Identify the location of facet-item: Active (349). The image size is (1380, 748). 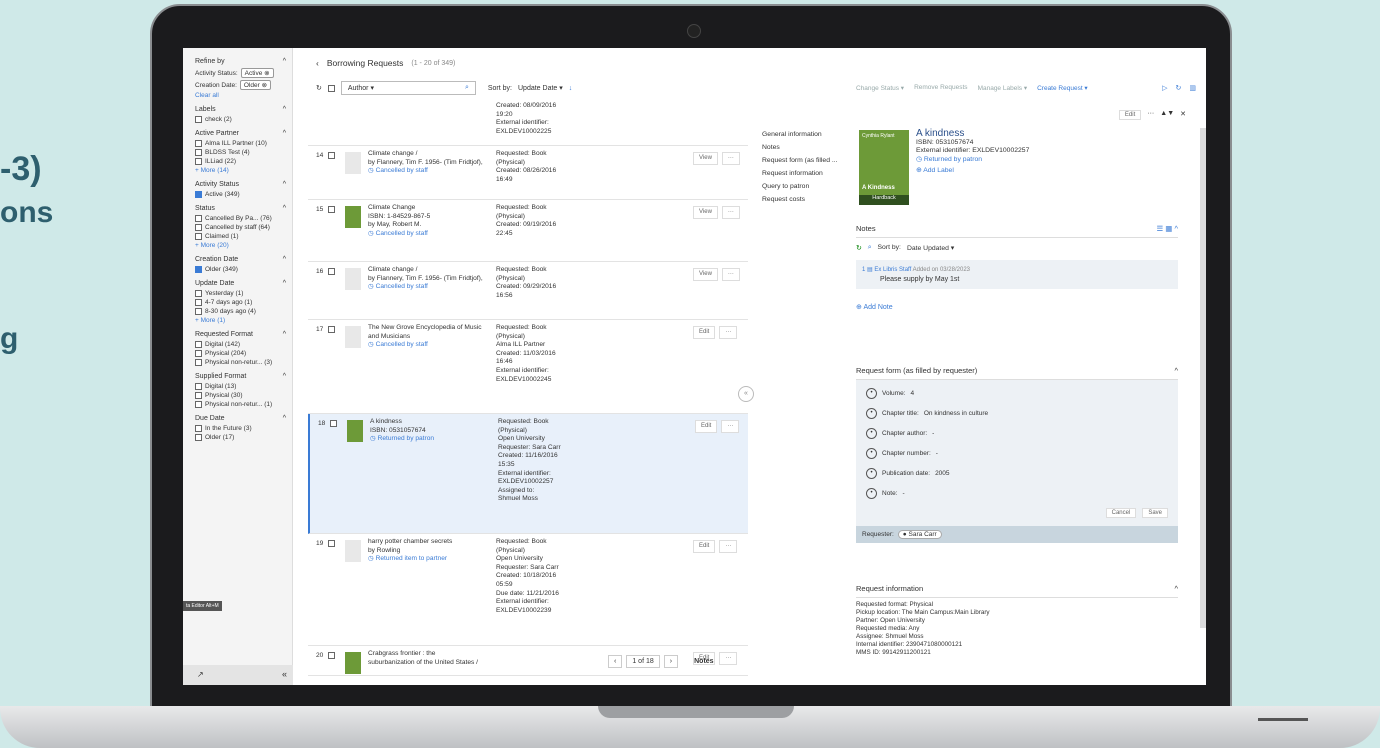
(240, 194).